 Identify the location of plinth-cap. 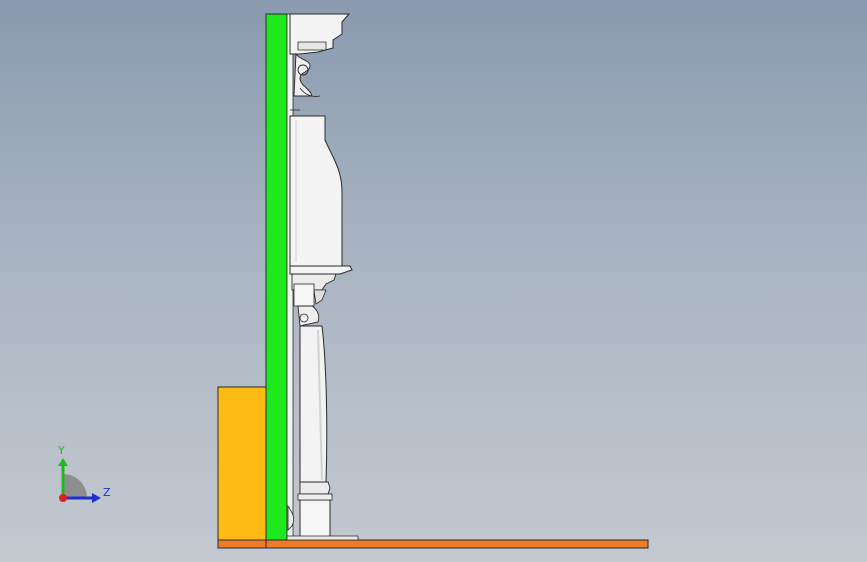
(315, 497).